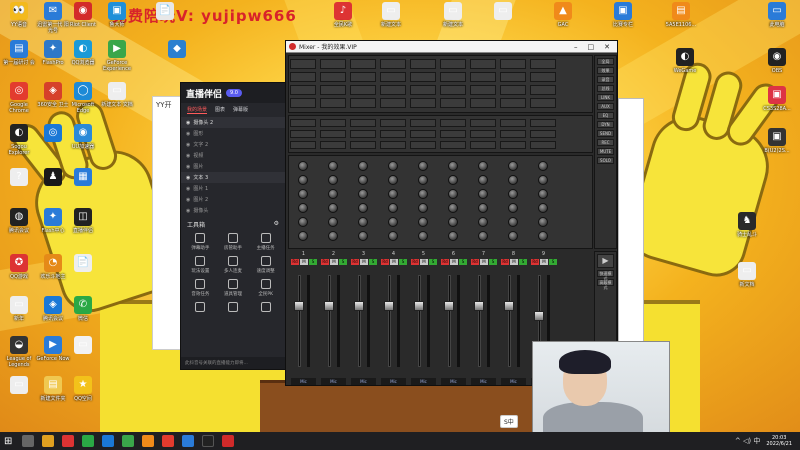 This screenshot has height=450, width=800. Describe the element at coordinates (605, 115) in the screenshot. I see `mixer-side-button: EQ` at that location.